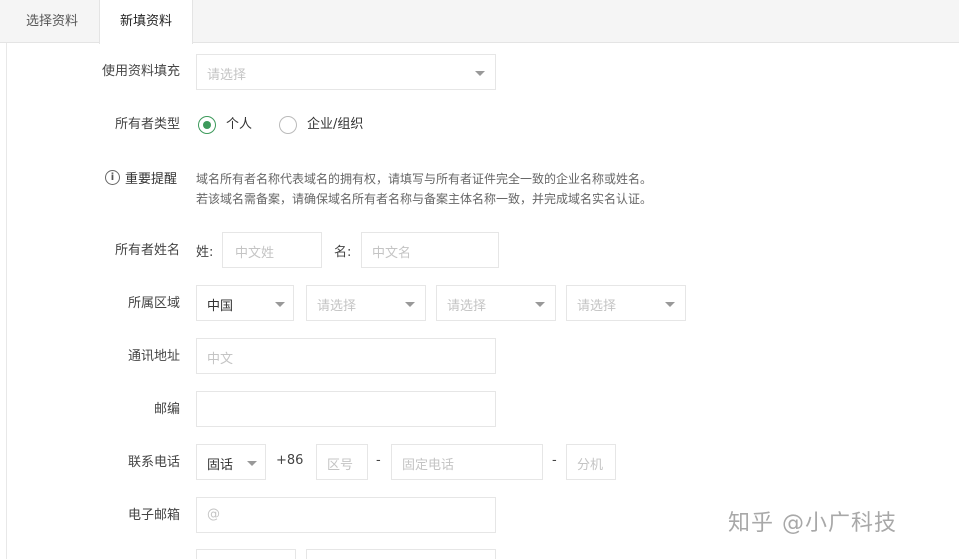 Image resolution: width=959 pixels, height=559 pixels. Describe the element at coordinates (146, 22) in the screenshot. I see `tab-new-profile: 新填资料` at that location.